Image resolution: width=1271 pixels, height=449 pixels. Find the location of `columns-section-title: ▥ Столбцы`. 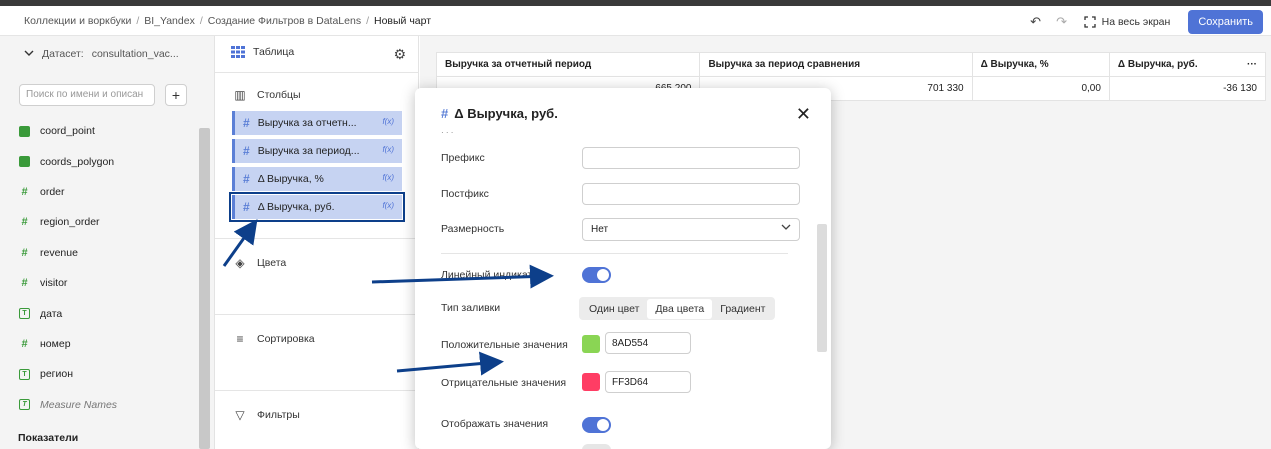

columns-section-title: ▥ Столбцы is located at coordinates (267, 95).